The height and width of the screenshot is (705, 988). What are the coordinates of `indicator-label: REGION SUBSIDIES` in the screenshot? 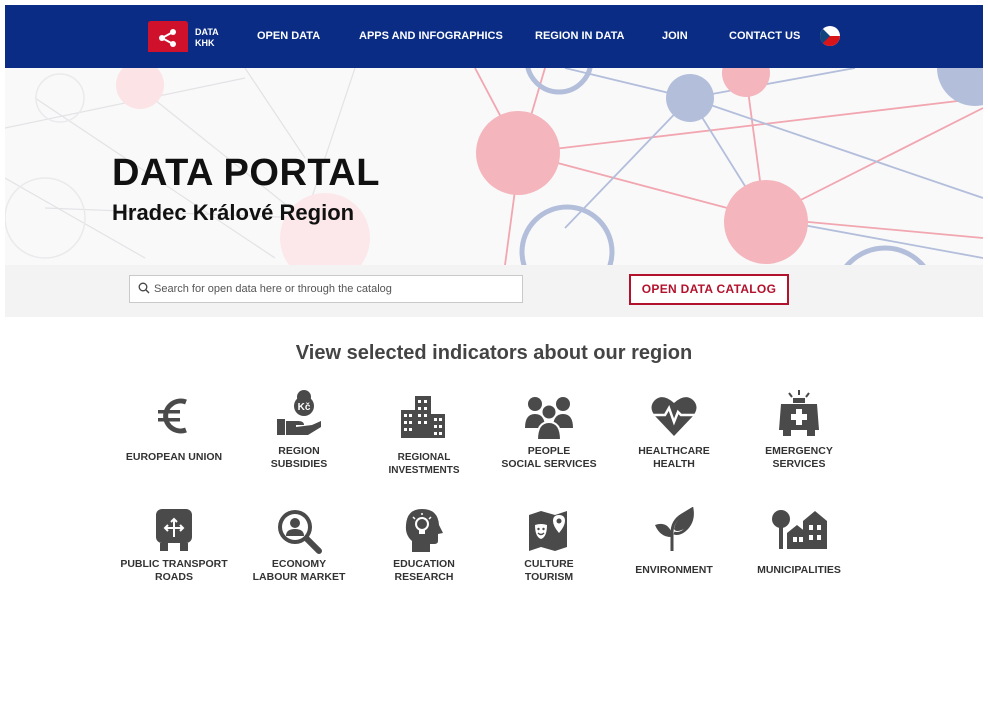 It's located at (299, 457).